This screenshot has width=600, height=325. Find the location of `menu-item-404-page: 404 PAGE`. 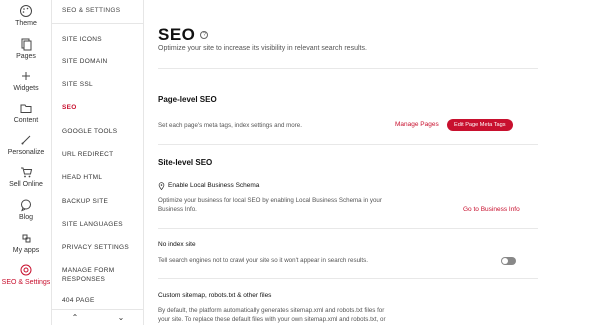

menu-item-404-page: 404 PAGE is located at coordinates (102, 300).